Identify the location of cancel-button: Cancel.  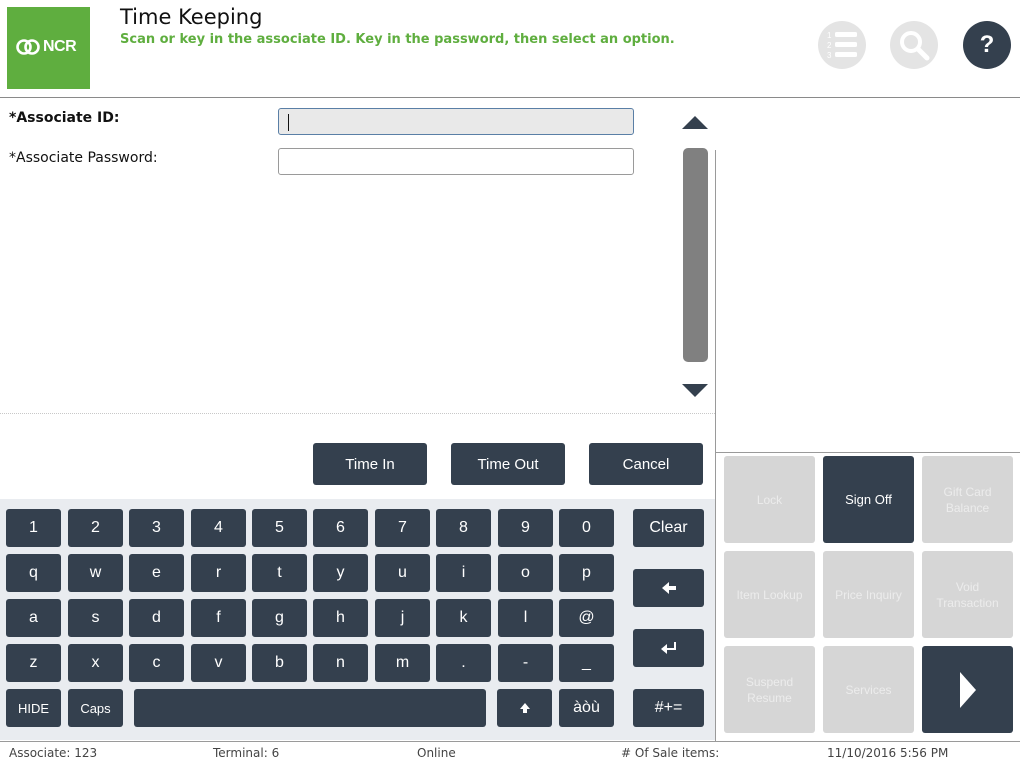
(646, 464).